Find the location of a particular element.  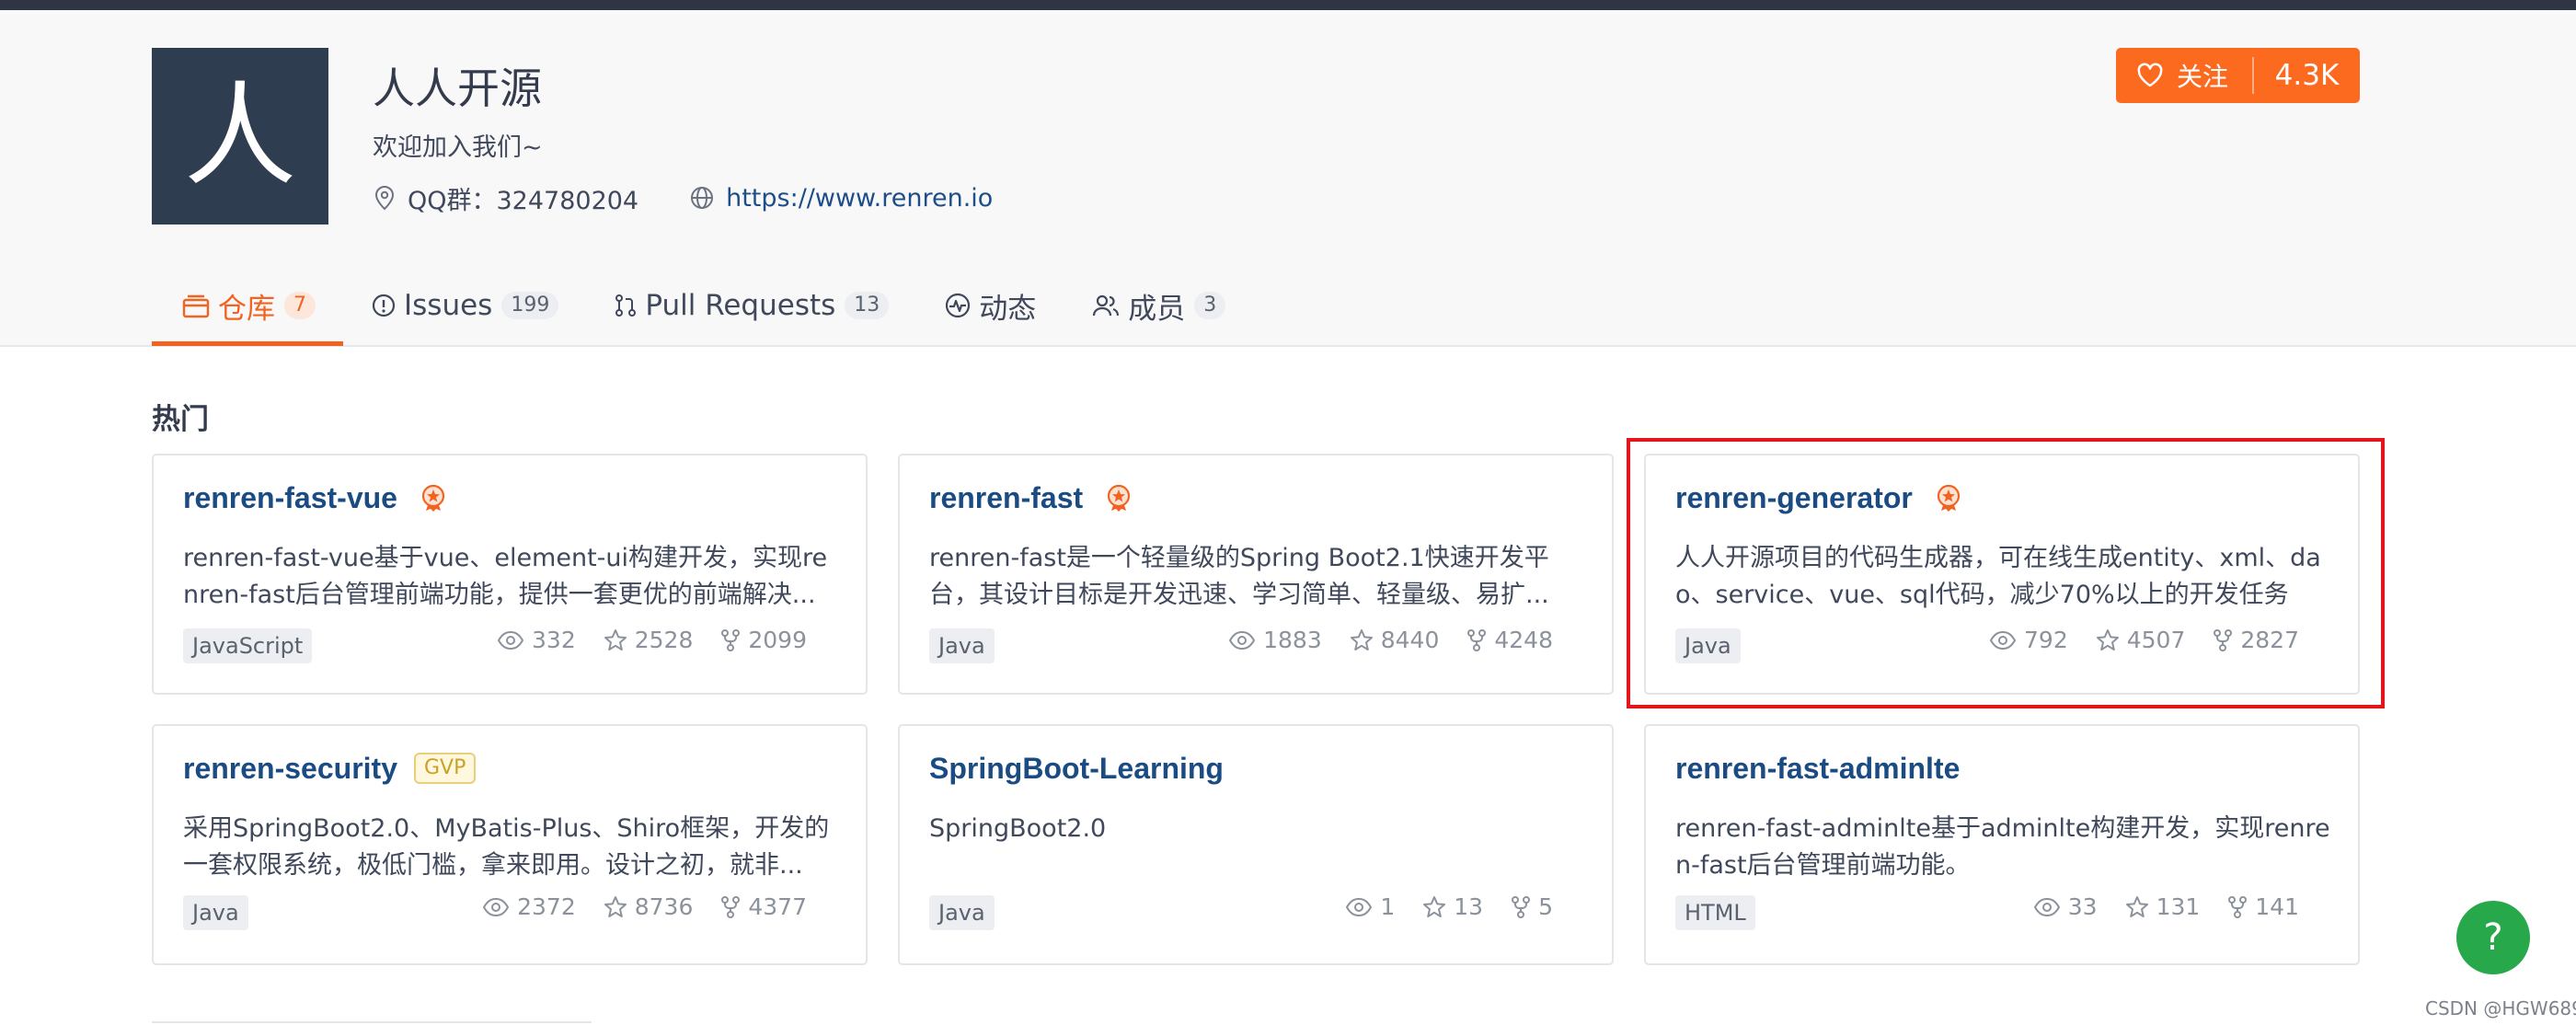

repo-name-link: renren-fast is located at coordinates (1006, 498).